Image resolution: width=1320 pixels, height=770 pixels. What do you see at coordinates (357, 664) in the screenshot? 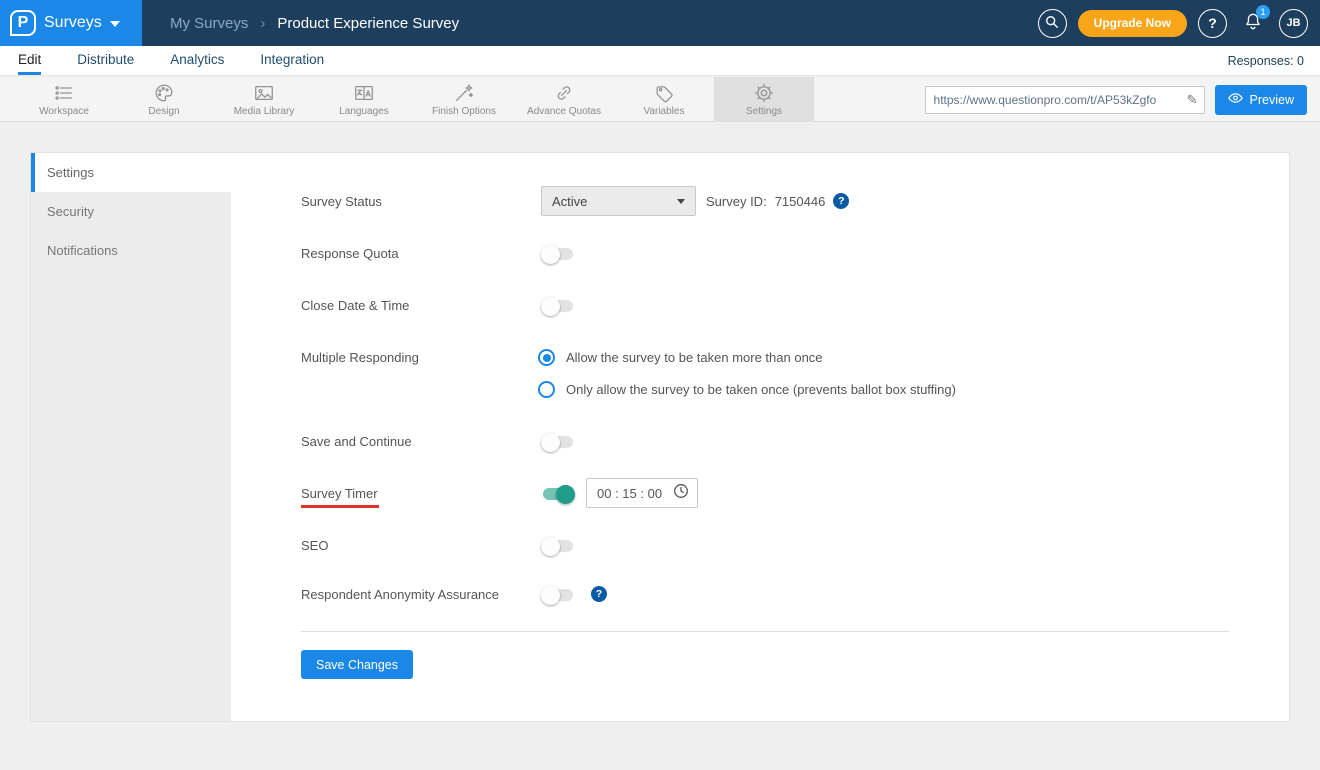
I see `save-changes-button: Save Changes` at bounding box center [357, 664].